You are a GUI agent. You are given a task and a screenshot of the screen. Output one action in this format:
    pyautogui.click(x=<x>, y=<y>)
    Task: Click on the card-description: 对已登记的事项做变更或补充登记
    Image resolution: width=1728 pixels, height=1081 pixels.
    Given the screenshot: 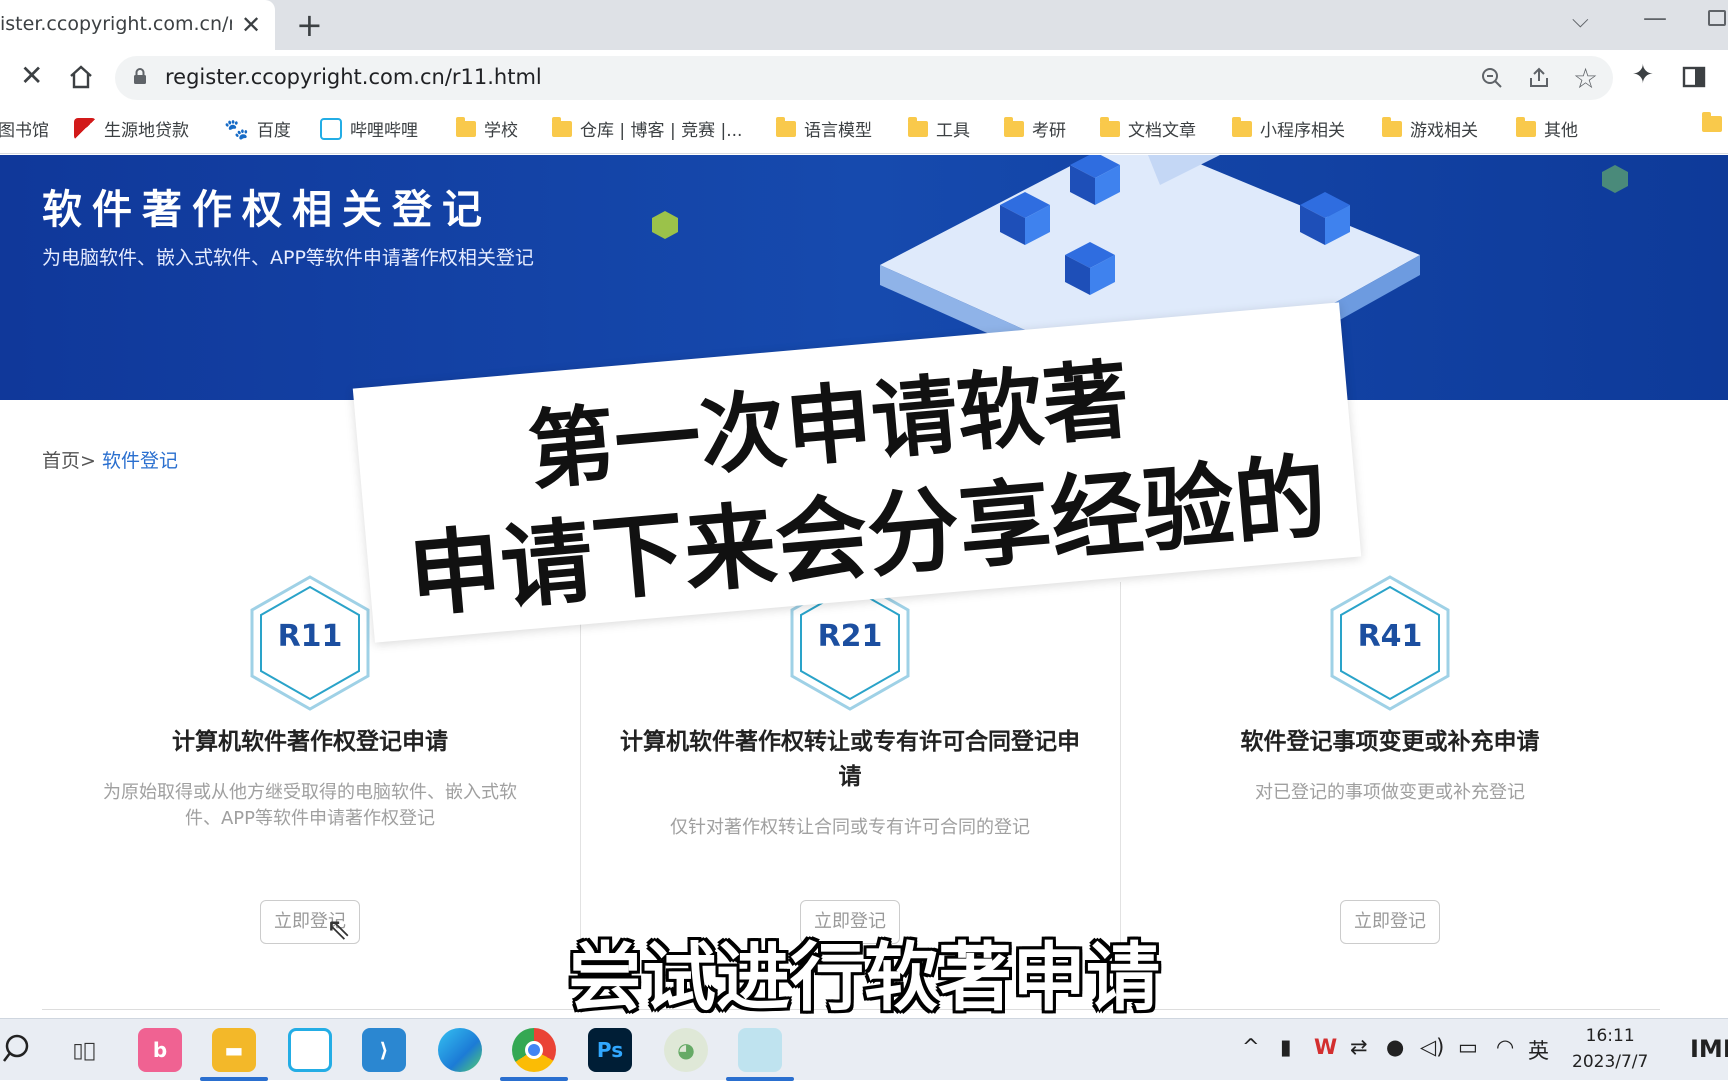 What is the action you would take?
    pyautogui.click(x=1390, y=792)
    